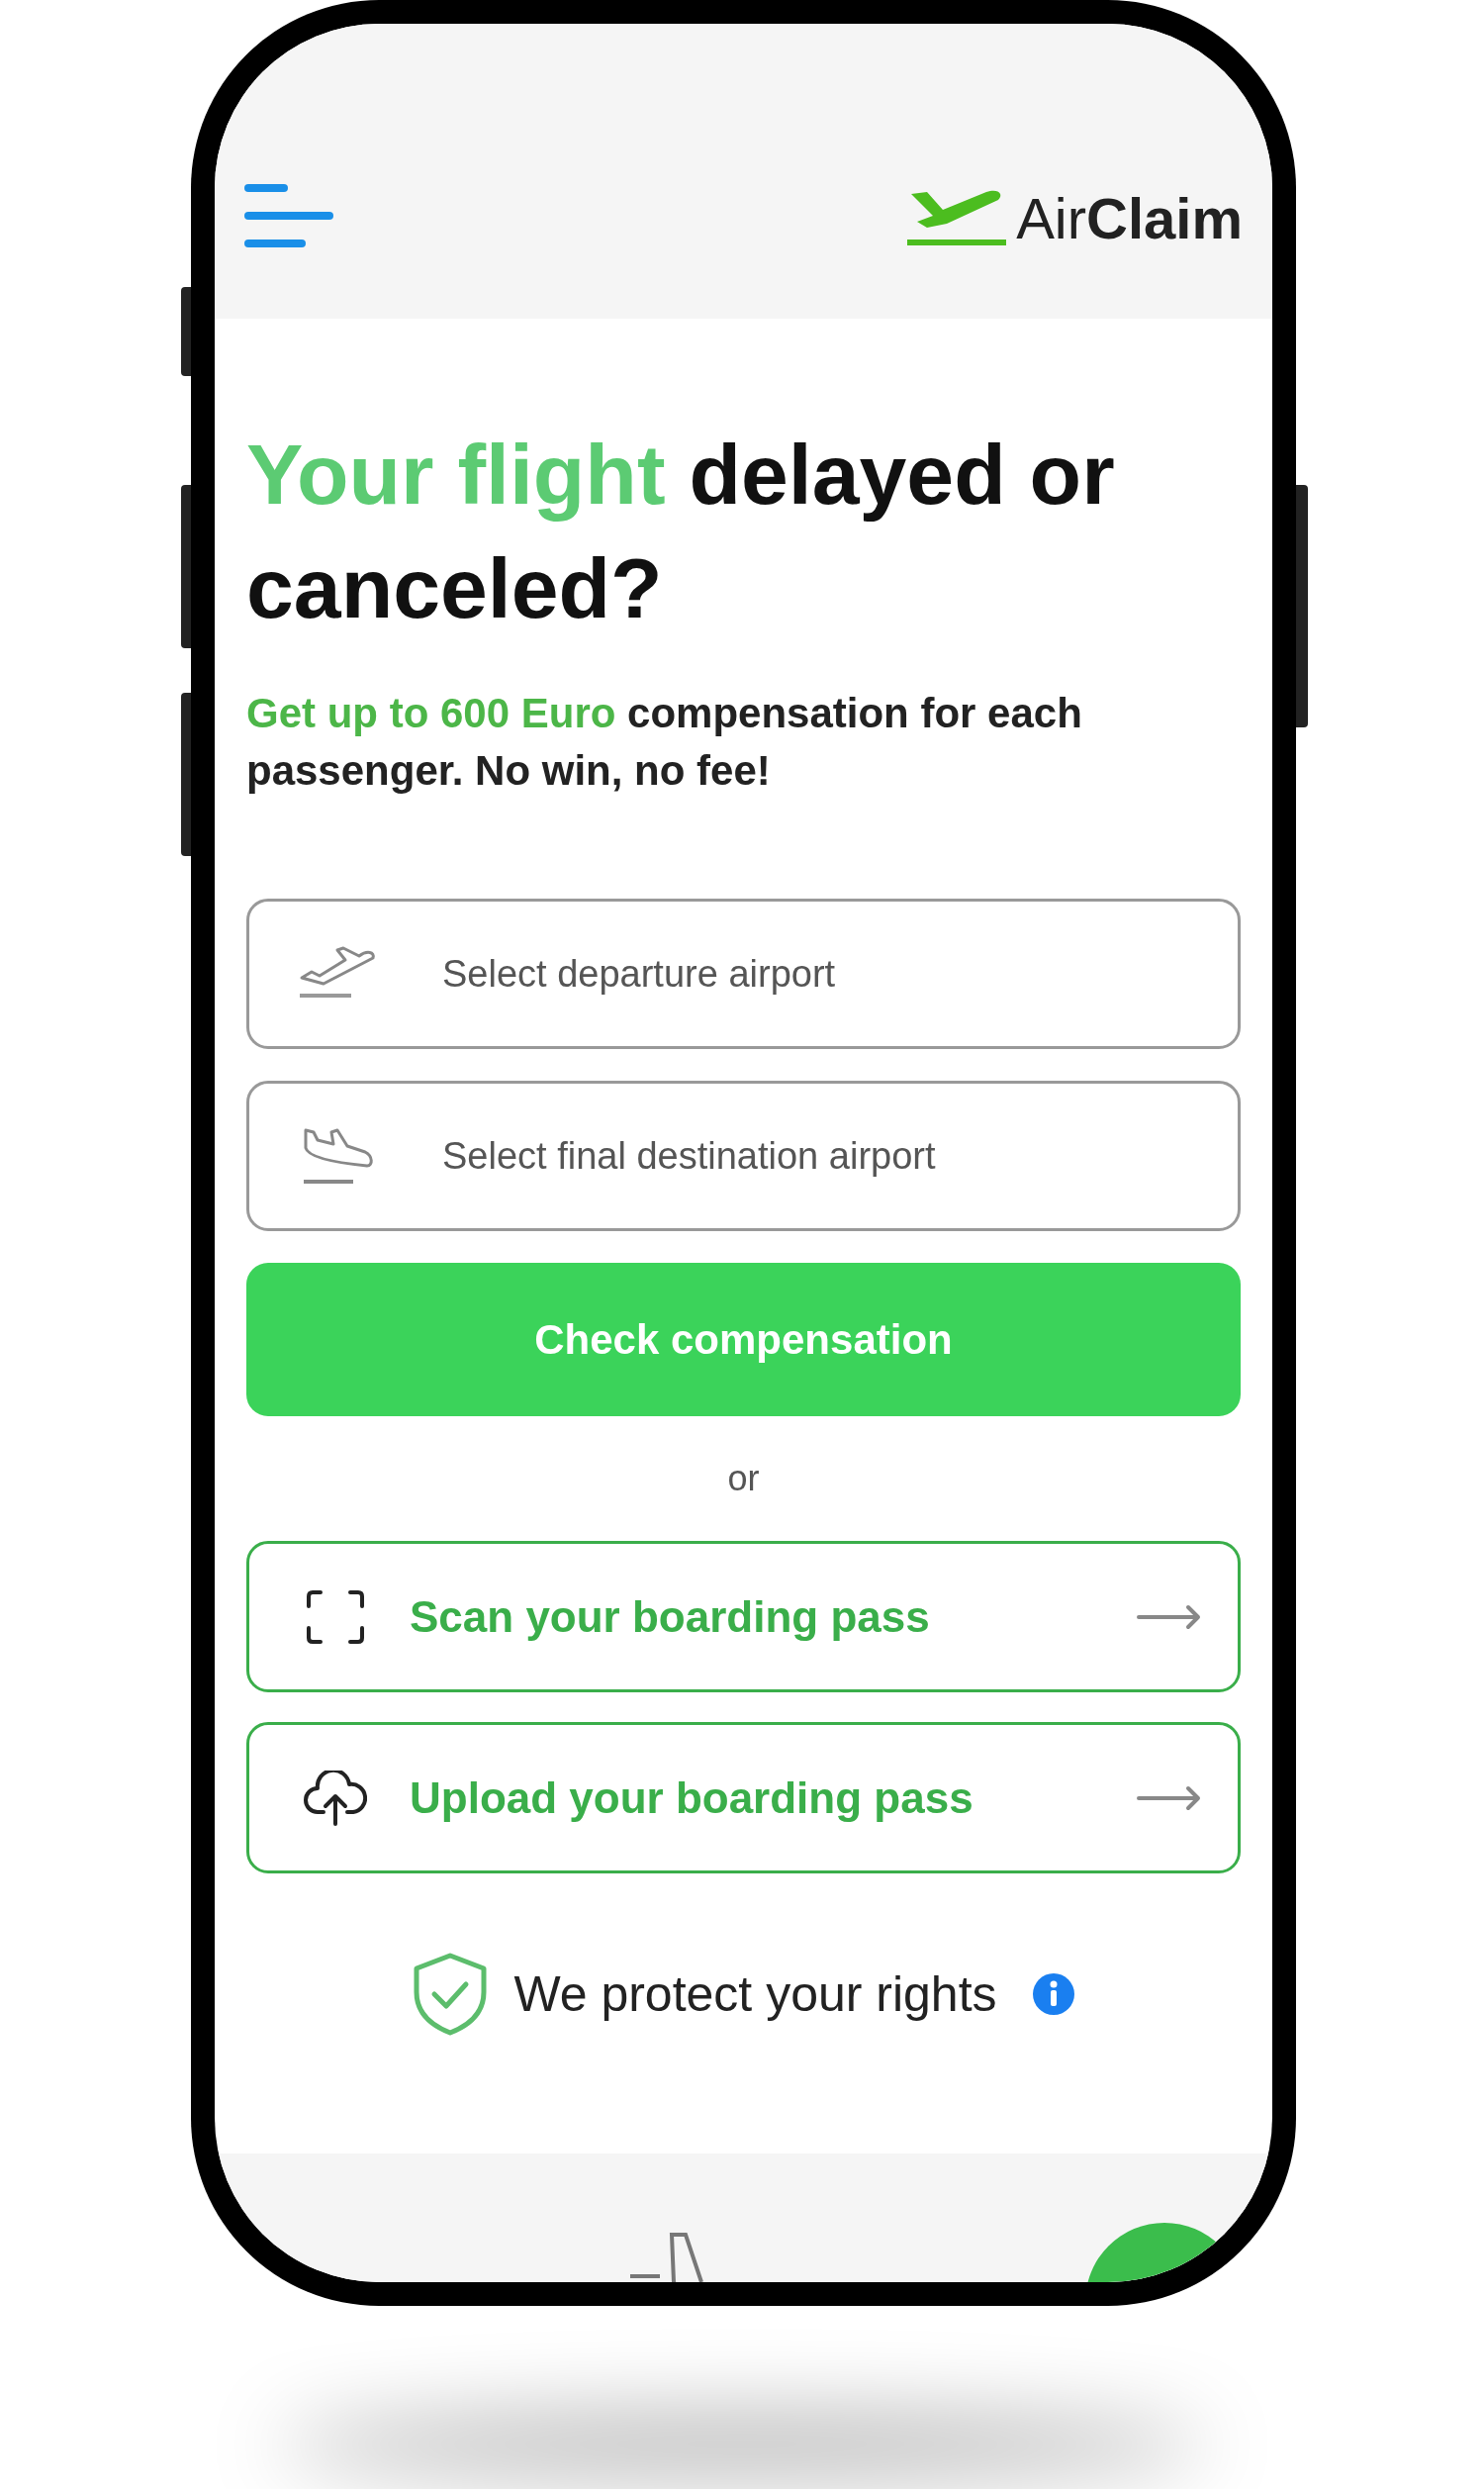 The image size is (1484, 2489). What do you see at coordinates (451, 1994) in the screenshot?
I see `shield-check-icon` at bounding box center [451, 1994].